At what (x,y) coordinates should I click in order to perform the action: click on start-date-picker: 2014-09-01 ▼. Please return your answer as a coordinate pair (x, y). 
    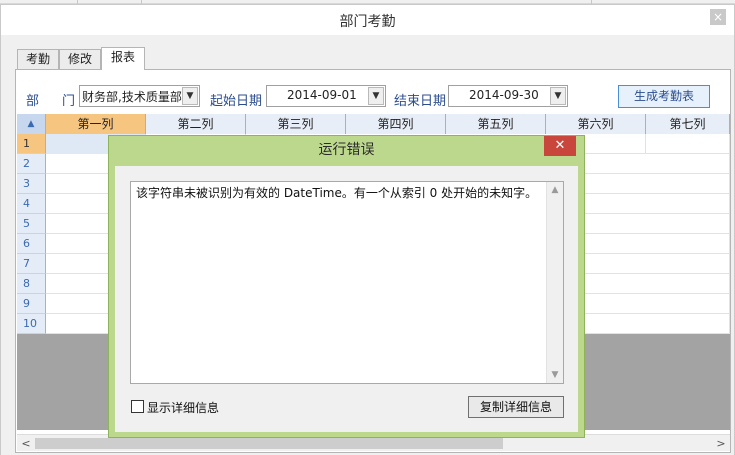
    Looking at the image, I should click on (326, 96).